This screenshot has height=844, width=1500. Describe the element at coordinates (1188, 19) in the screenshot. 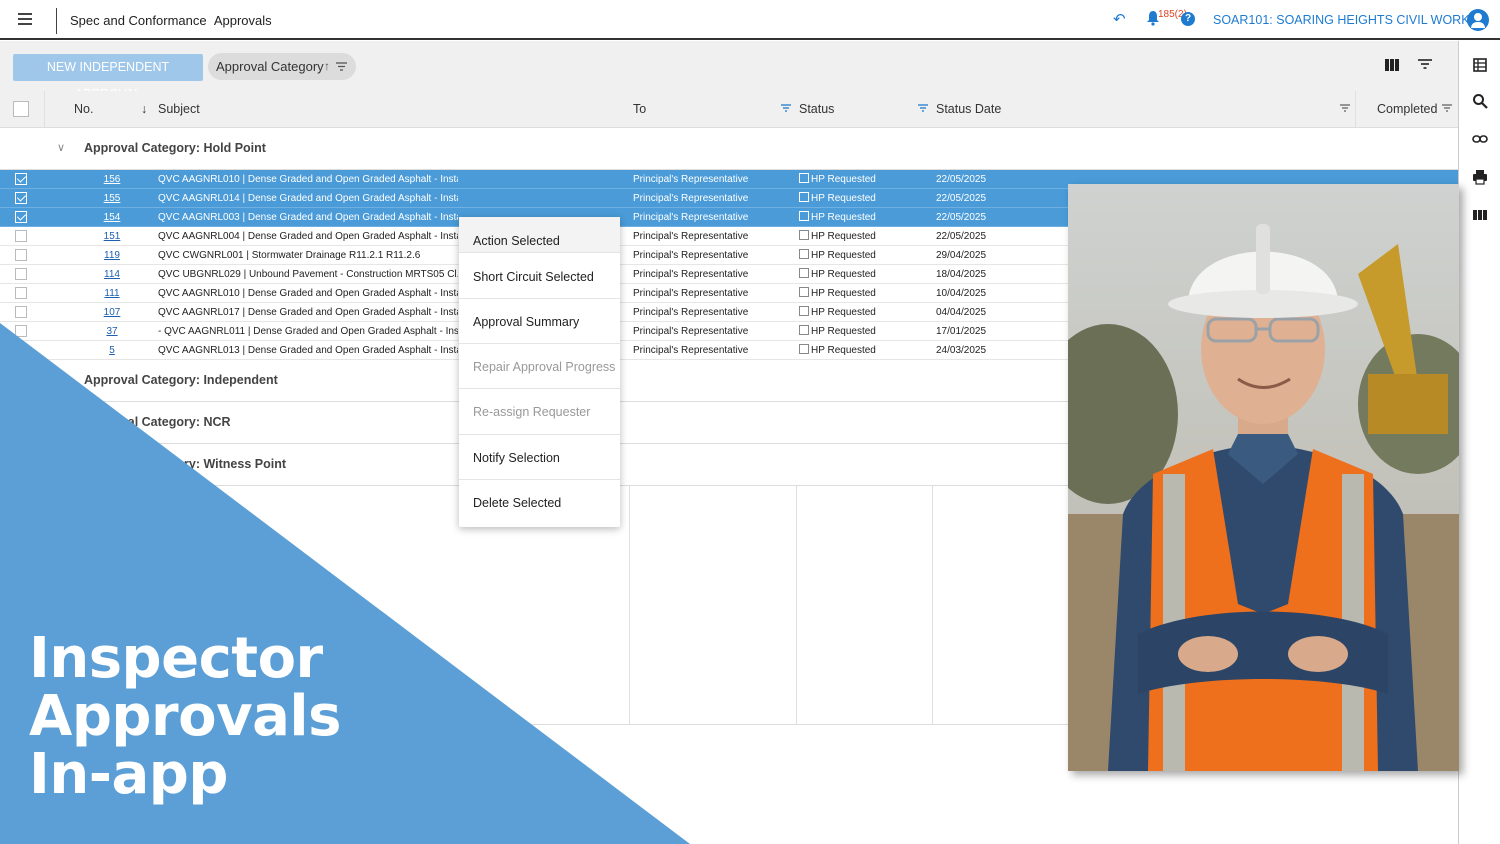

I see `help-icon: ?` at that location.